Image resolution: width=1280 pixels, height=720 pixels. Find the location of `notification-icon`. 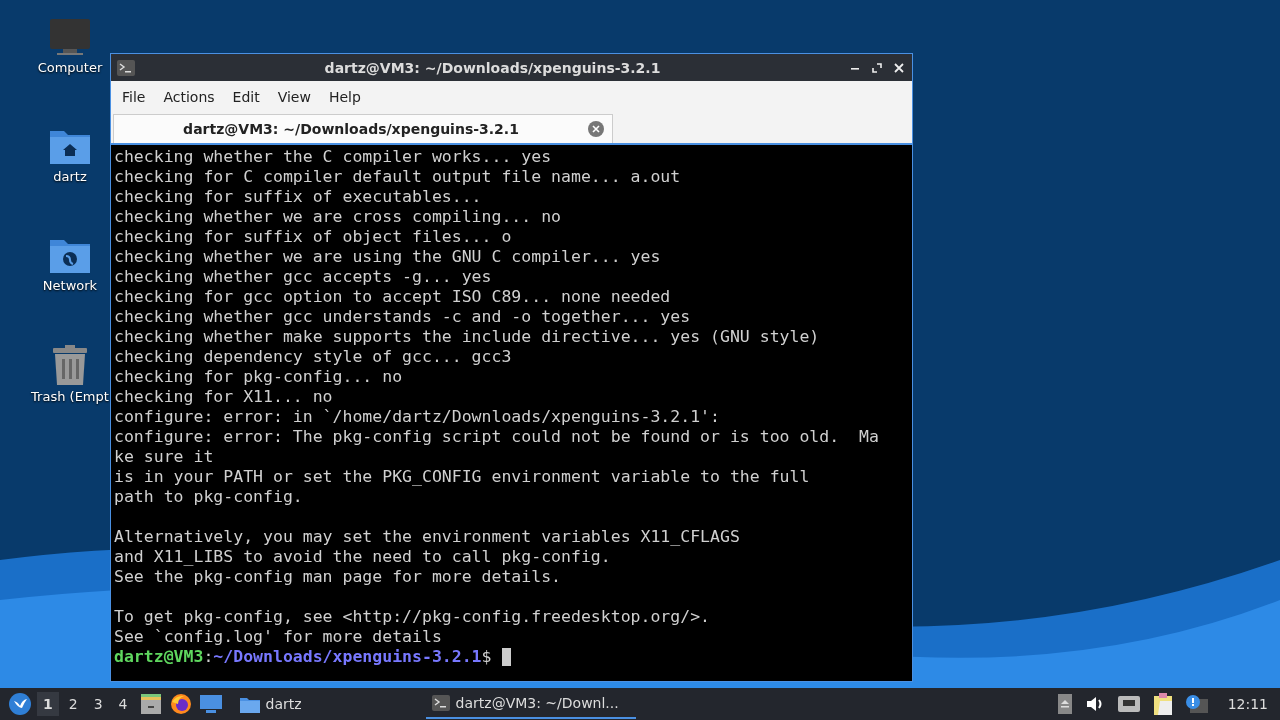

notification-icon is located at coordinates (1196, 704).